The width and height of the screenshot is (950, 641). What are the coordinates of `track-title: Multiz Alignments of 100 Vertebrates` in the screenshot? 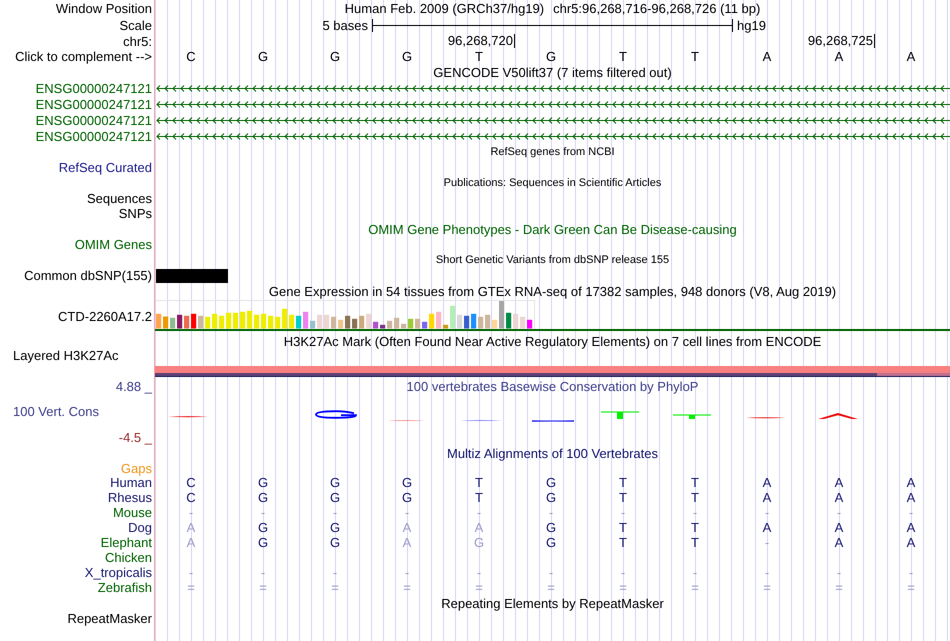 It's located at (552, 453).